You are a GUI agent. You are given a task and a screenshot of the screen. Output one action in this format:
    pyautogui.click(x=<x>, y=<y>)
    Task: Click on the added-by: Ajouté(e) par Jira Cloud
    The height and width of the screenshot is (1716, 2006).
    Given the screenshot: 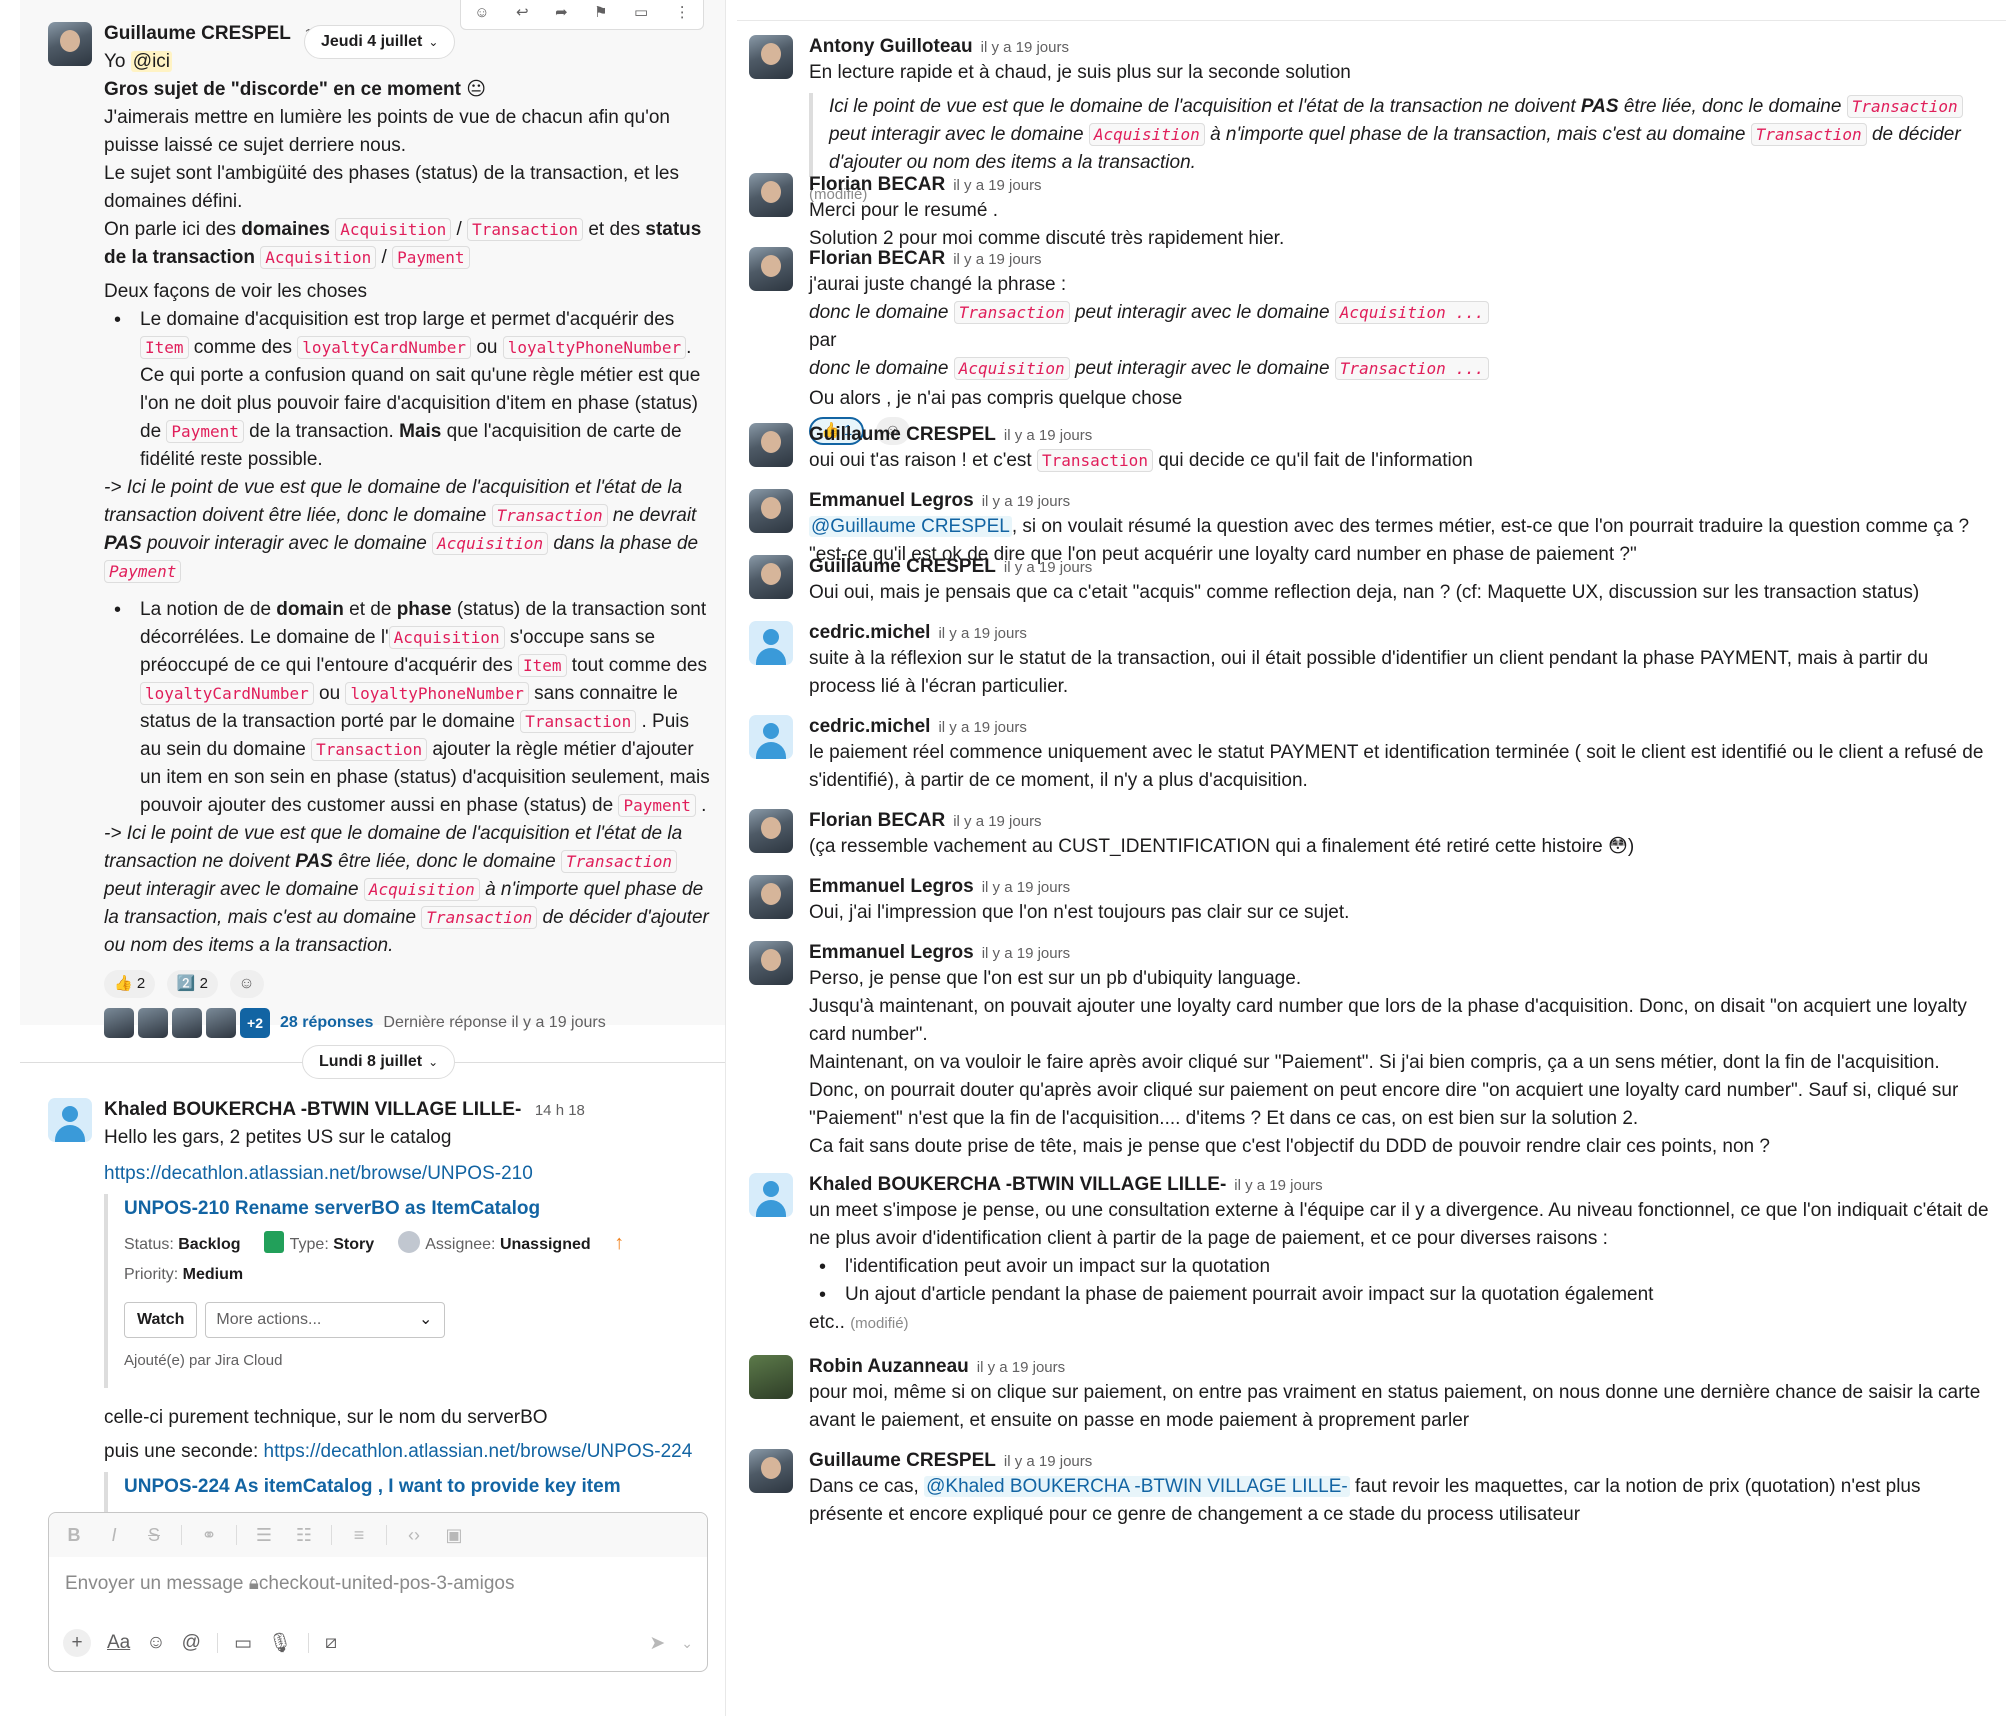 What is the action you would take?
    pyautogui.click(x=203, y=1360)
    